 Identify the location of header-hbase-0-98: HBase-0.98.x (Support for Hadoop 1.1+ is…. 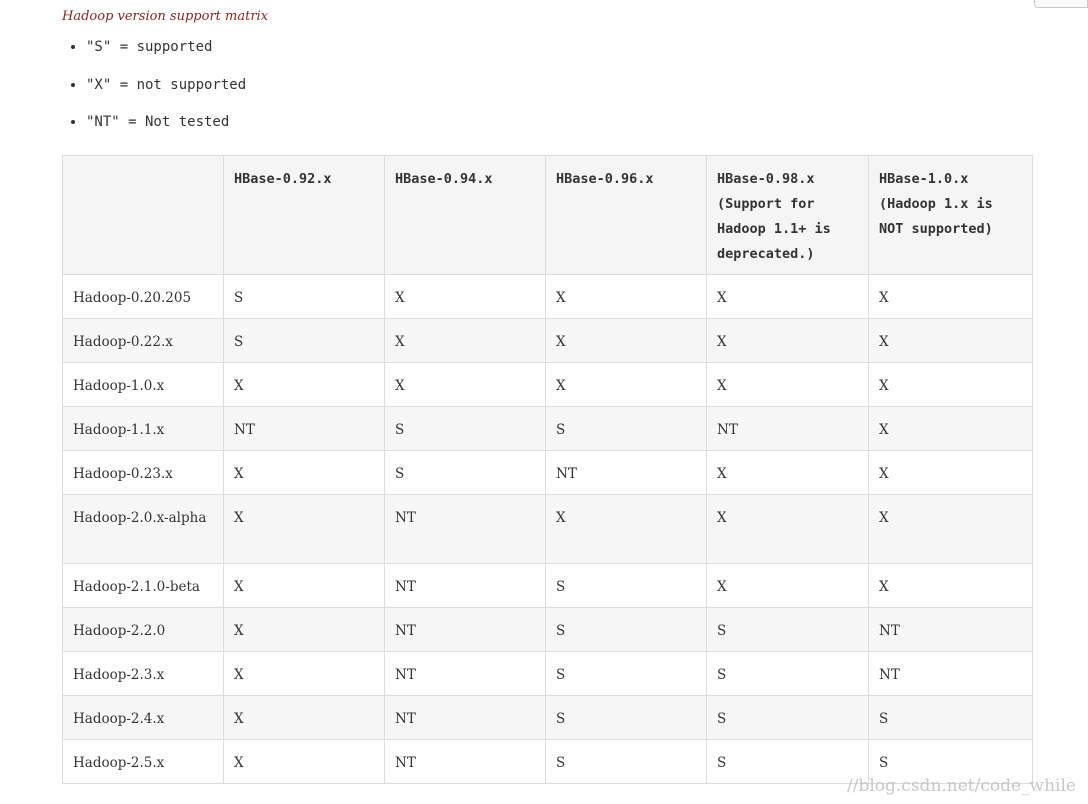
(787, 215).